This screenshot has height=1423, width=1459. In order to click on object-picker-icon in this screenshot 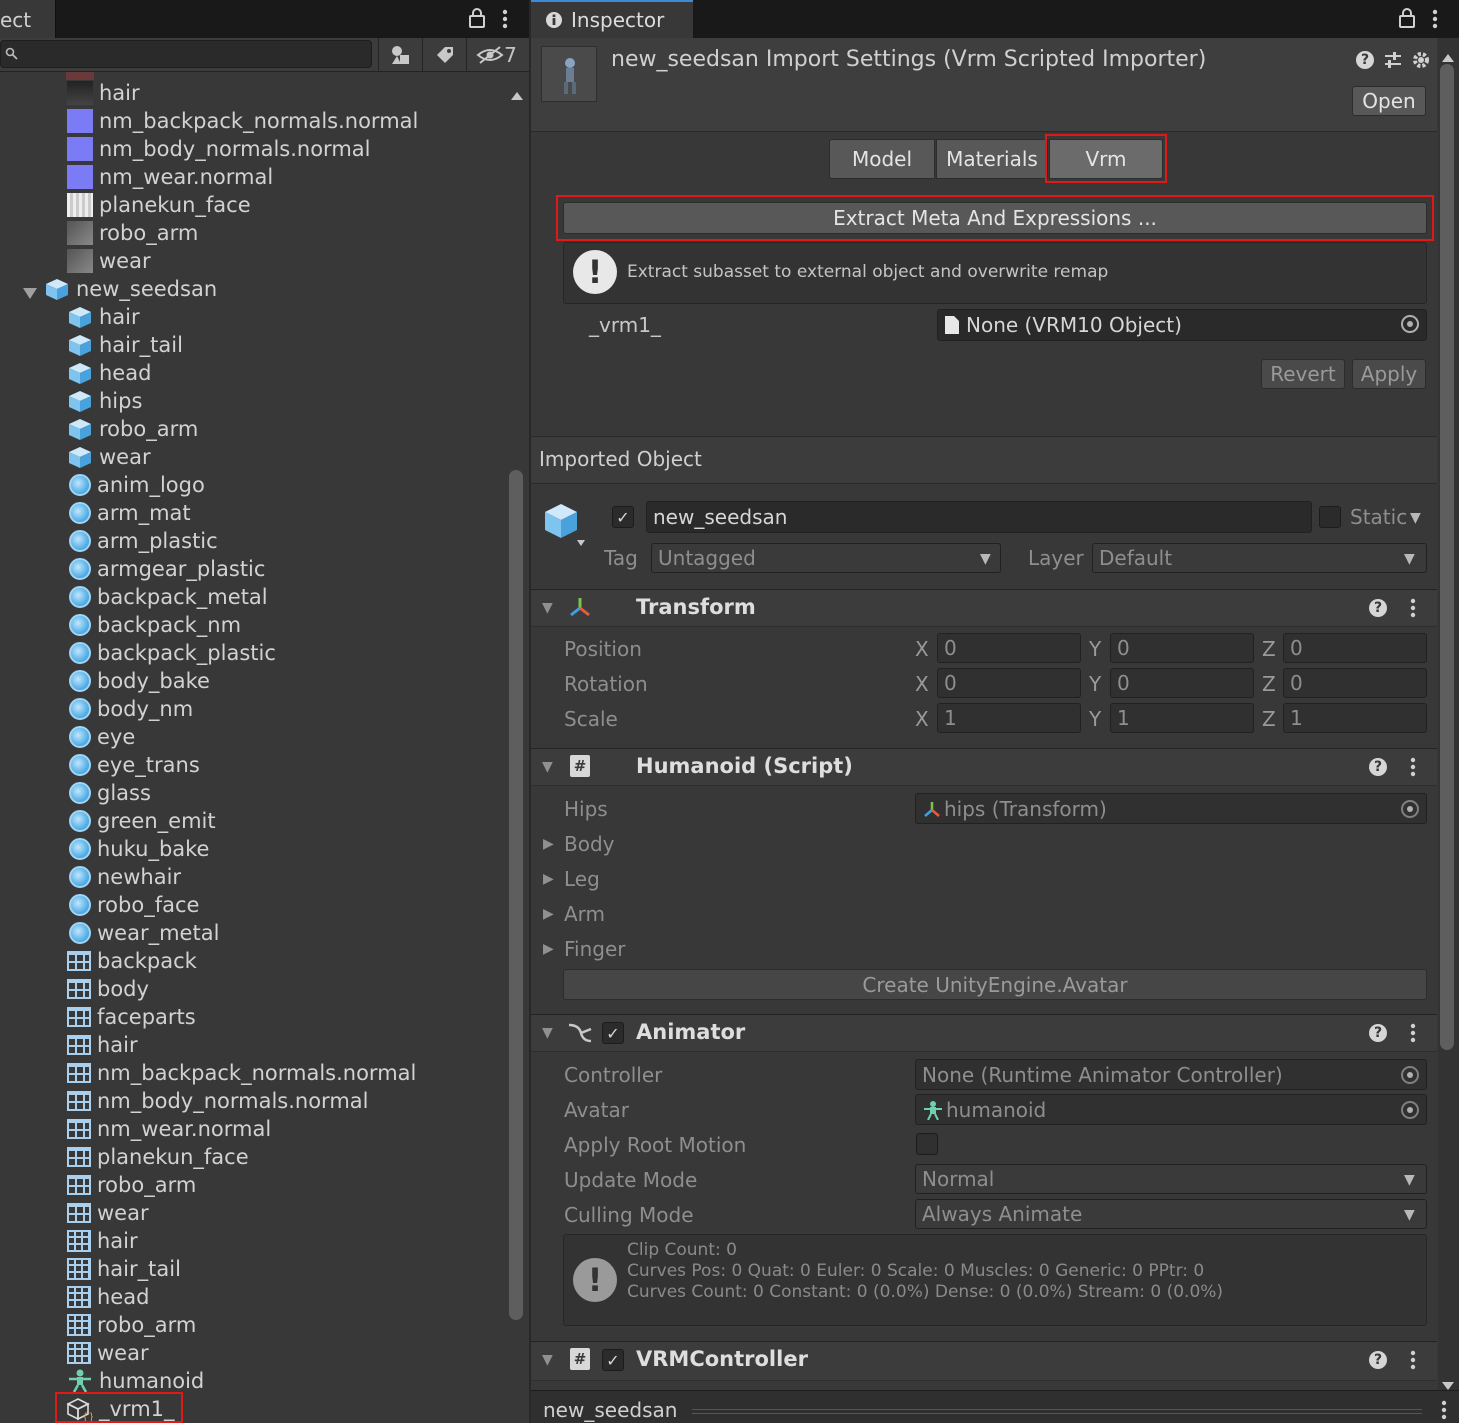, I will do `click(1410, 324)`.